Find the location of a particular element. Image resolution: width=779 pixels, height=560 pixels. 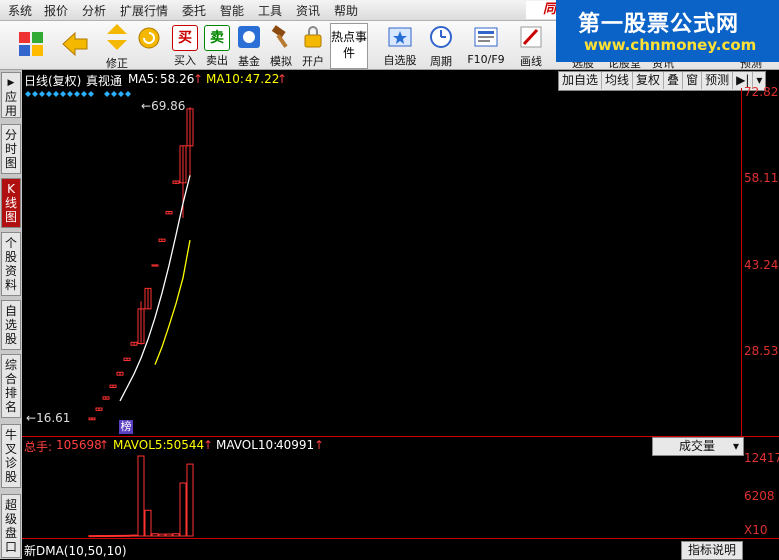

menu-smart: 智能 is located at coordinates (232, 10).